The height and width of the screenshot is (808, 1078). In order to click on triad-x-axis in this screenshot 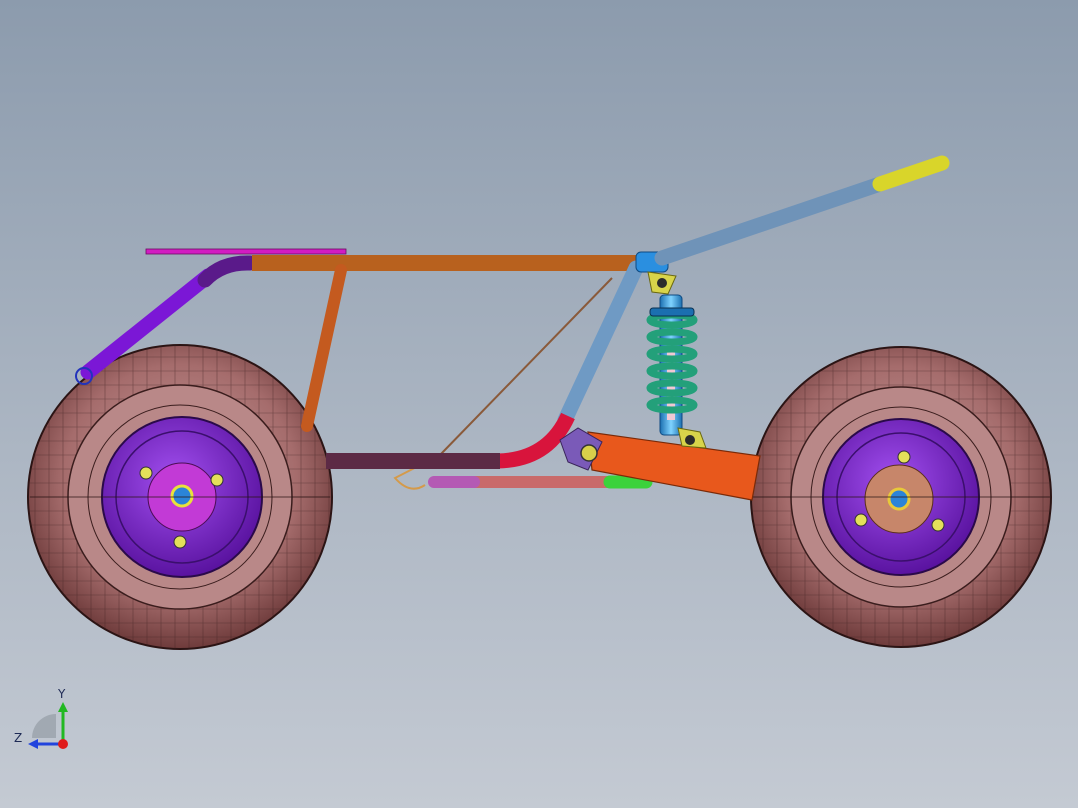, I will do `click(63, 744)`.